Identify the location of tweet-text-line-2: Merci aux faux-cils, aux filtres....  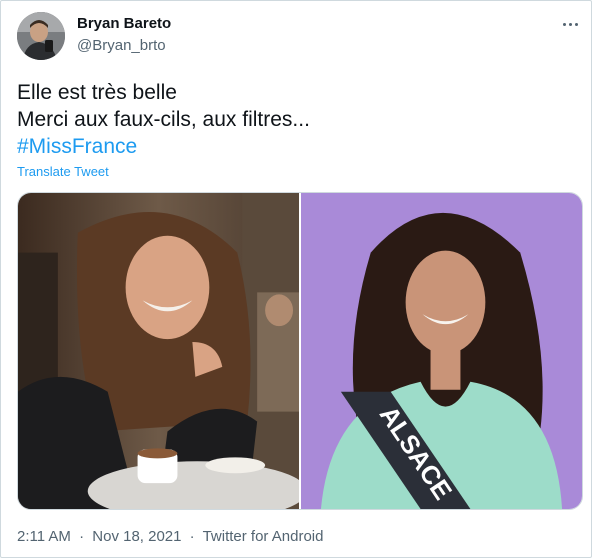
(163, 119).